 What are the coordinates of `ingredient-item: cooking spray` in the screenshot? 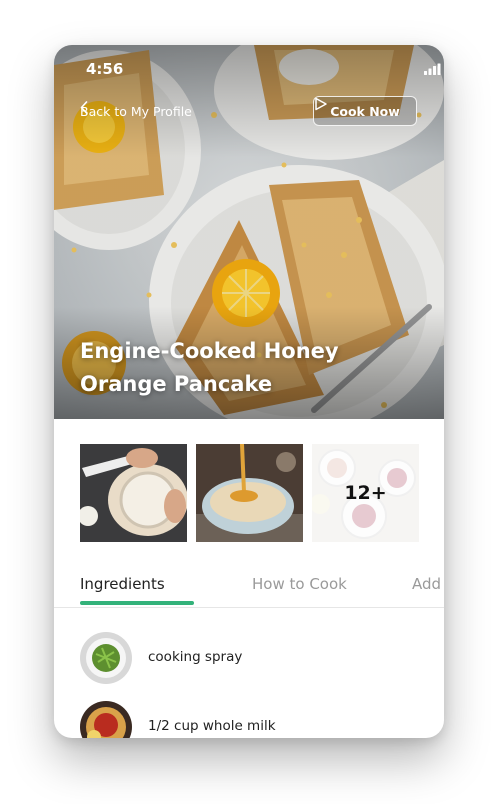 It's located at (245, 659).